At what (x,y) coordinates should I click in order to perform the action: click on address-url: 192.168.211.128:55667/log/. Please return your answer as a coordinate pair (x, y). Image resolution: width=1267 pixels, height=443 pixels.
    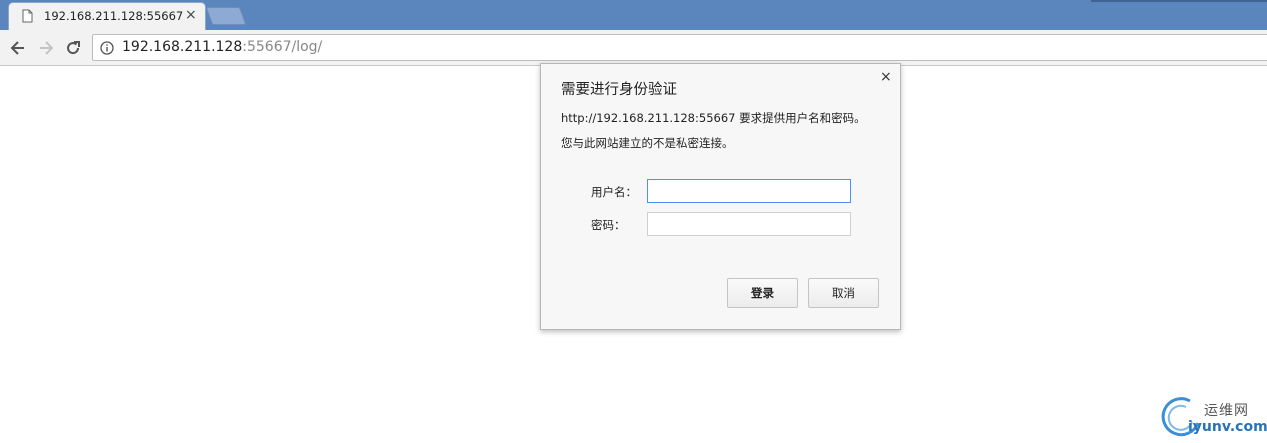
    Looking at the image, I should click on (222, 47).